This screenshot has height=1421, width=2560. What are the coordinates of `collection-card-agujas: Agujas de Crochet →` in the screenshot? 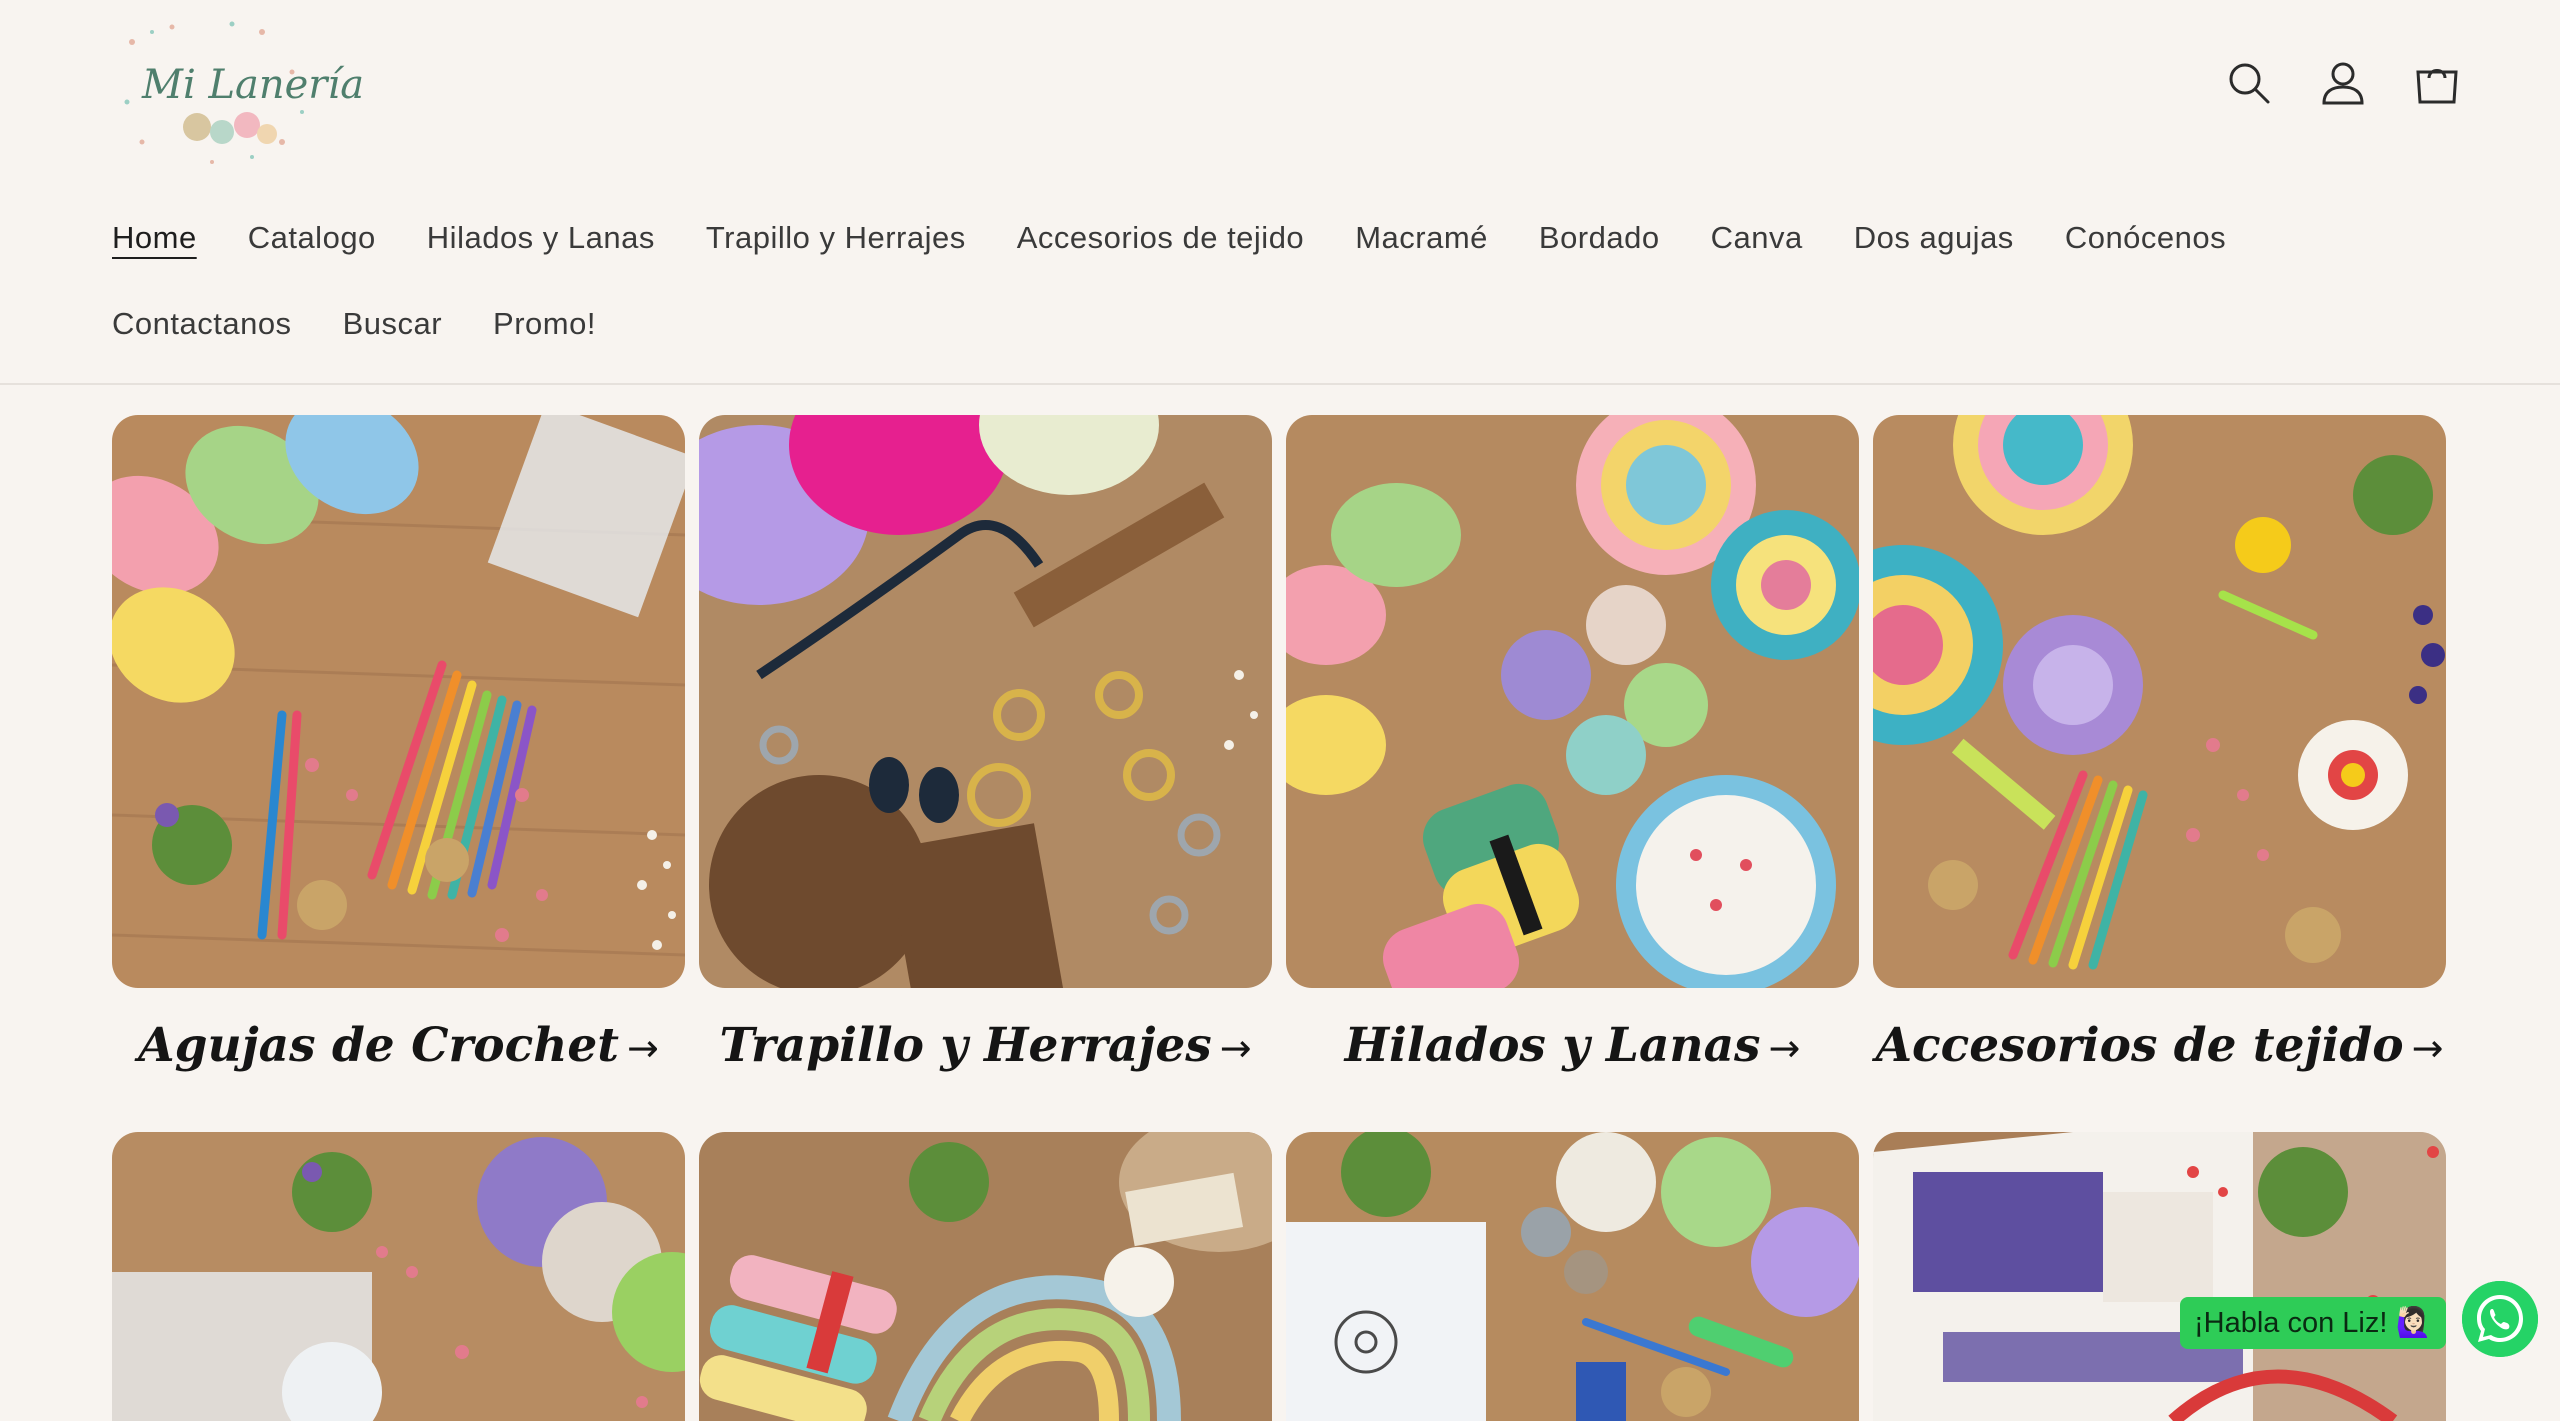 It's located at (398, 765).